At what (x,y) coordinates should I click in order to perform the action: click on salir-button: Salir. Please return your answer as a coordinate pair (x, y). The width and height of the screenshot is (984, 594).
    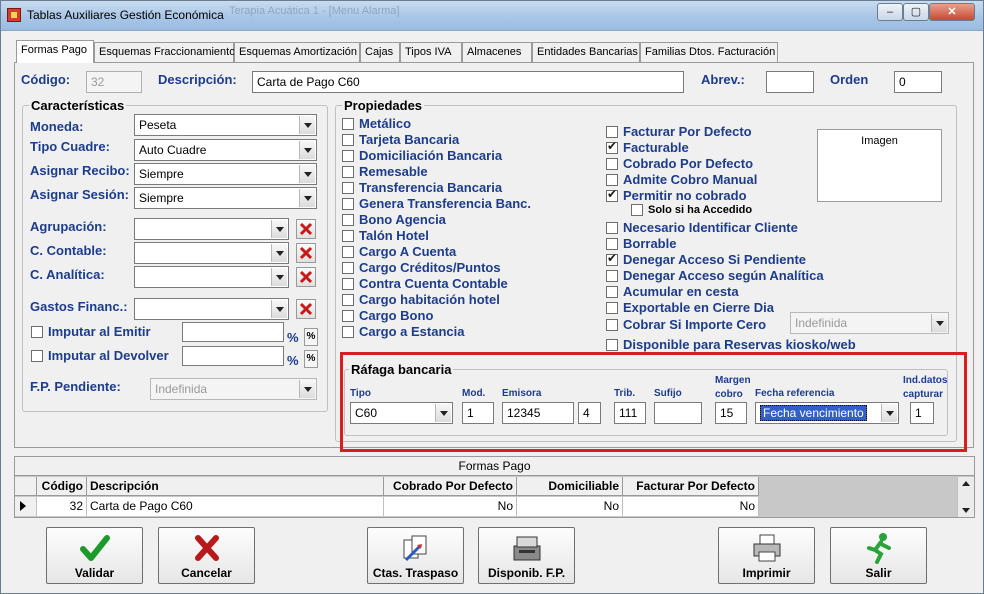
    Looking at the image, I should click on (878, 555).